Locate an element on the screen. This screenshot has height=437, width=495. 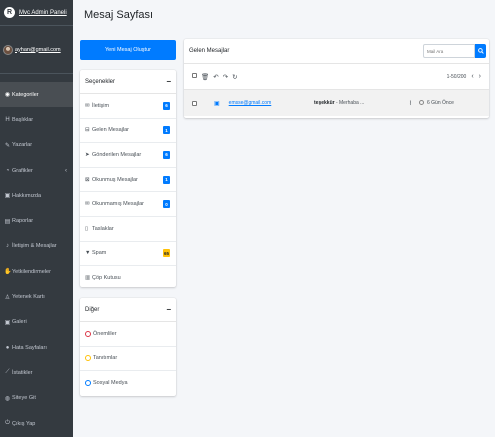
new-message-button: Yeni Mesaj Oluştur is located at coordinates (128, 50).